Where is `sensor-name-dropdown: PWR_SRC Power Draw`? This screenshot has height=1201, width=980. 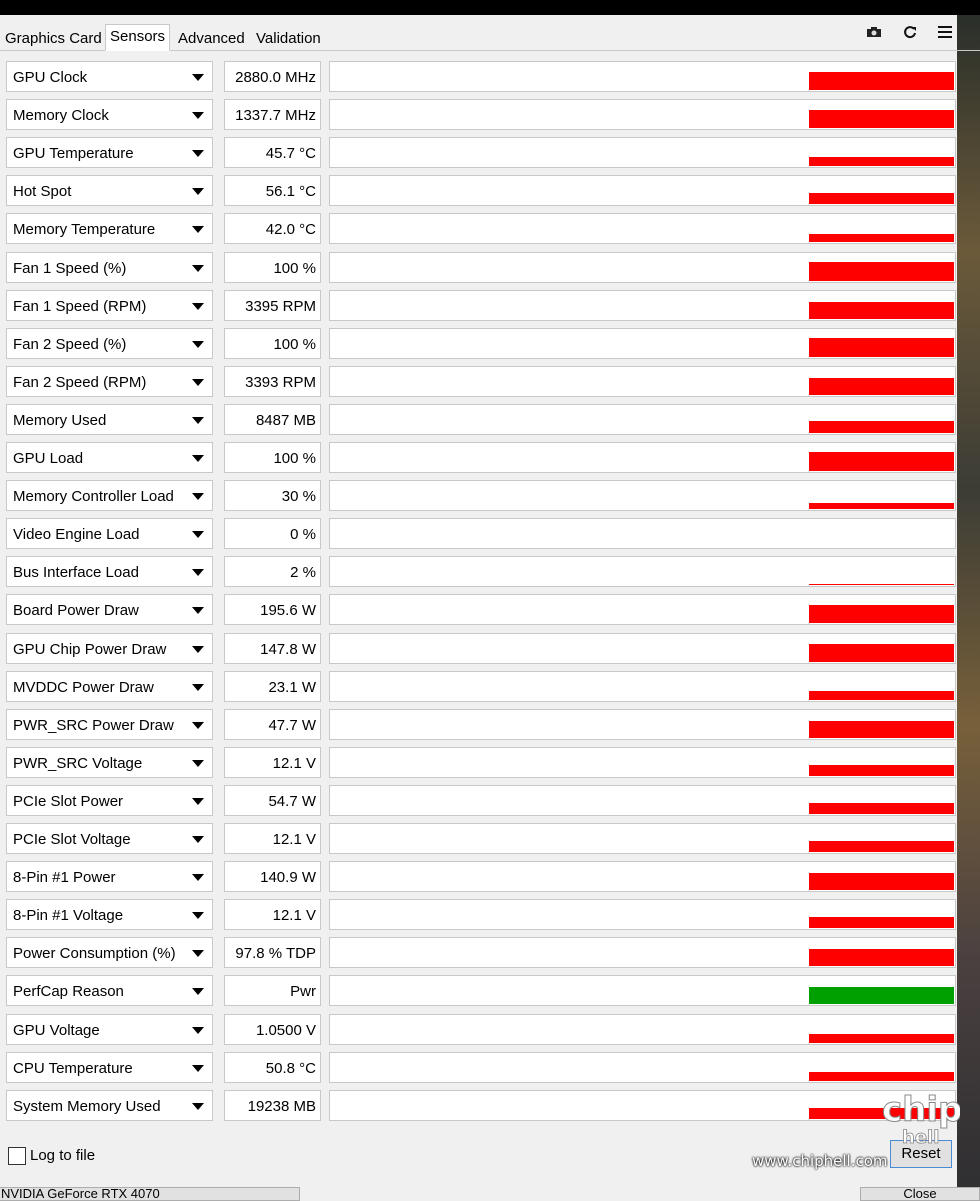 sensor-name-dropdown: PWR_SRC Power Draw is located at coordinates (109, 724).